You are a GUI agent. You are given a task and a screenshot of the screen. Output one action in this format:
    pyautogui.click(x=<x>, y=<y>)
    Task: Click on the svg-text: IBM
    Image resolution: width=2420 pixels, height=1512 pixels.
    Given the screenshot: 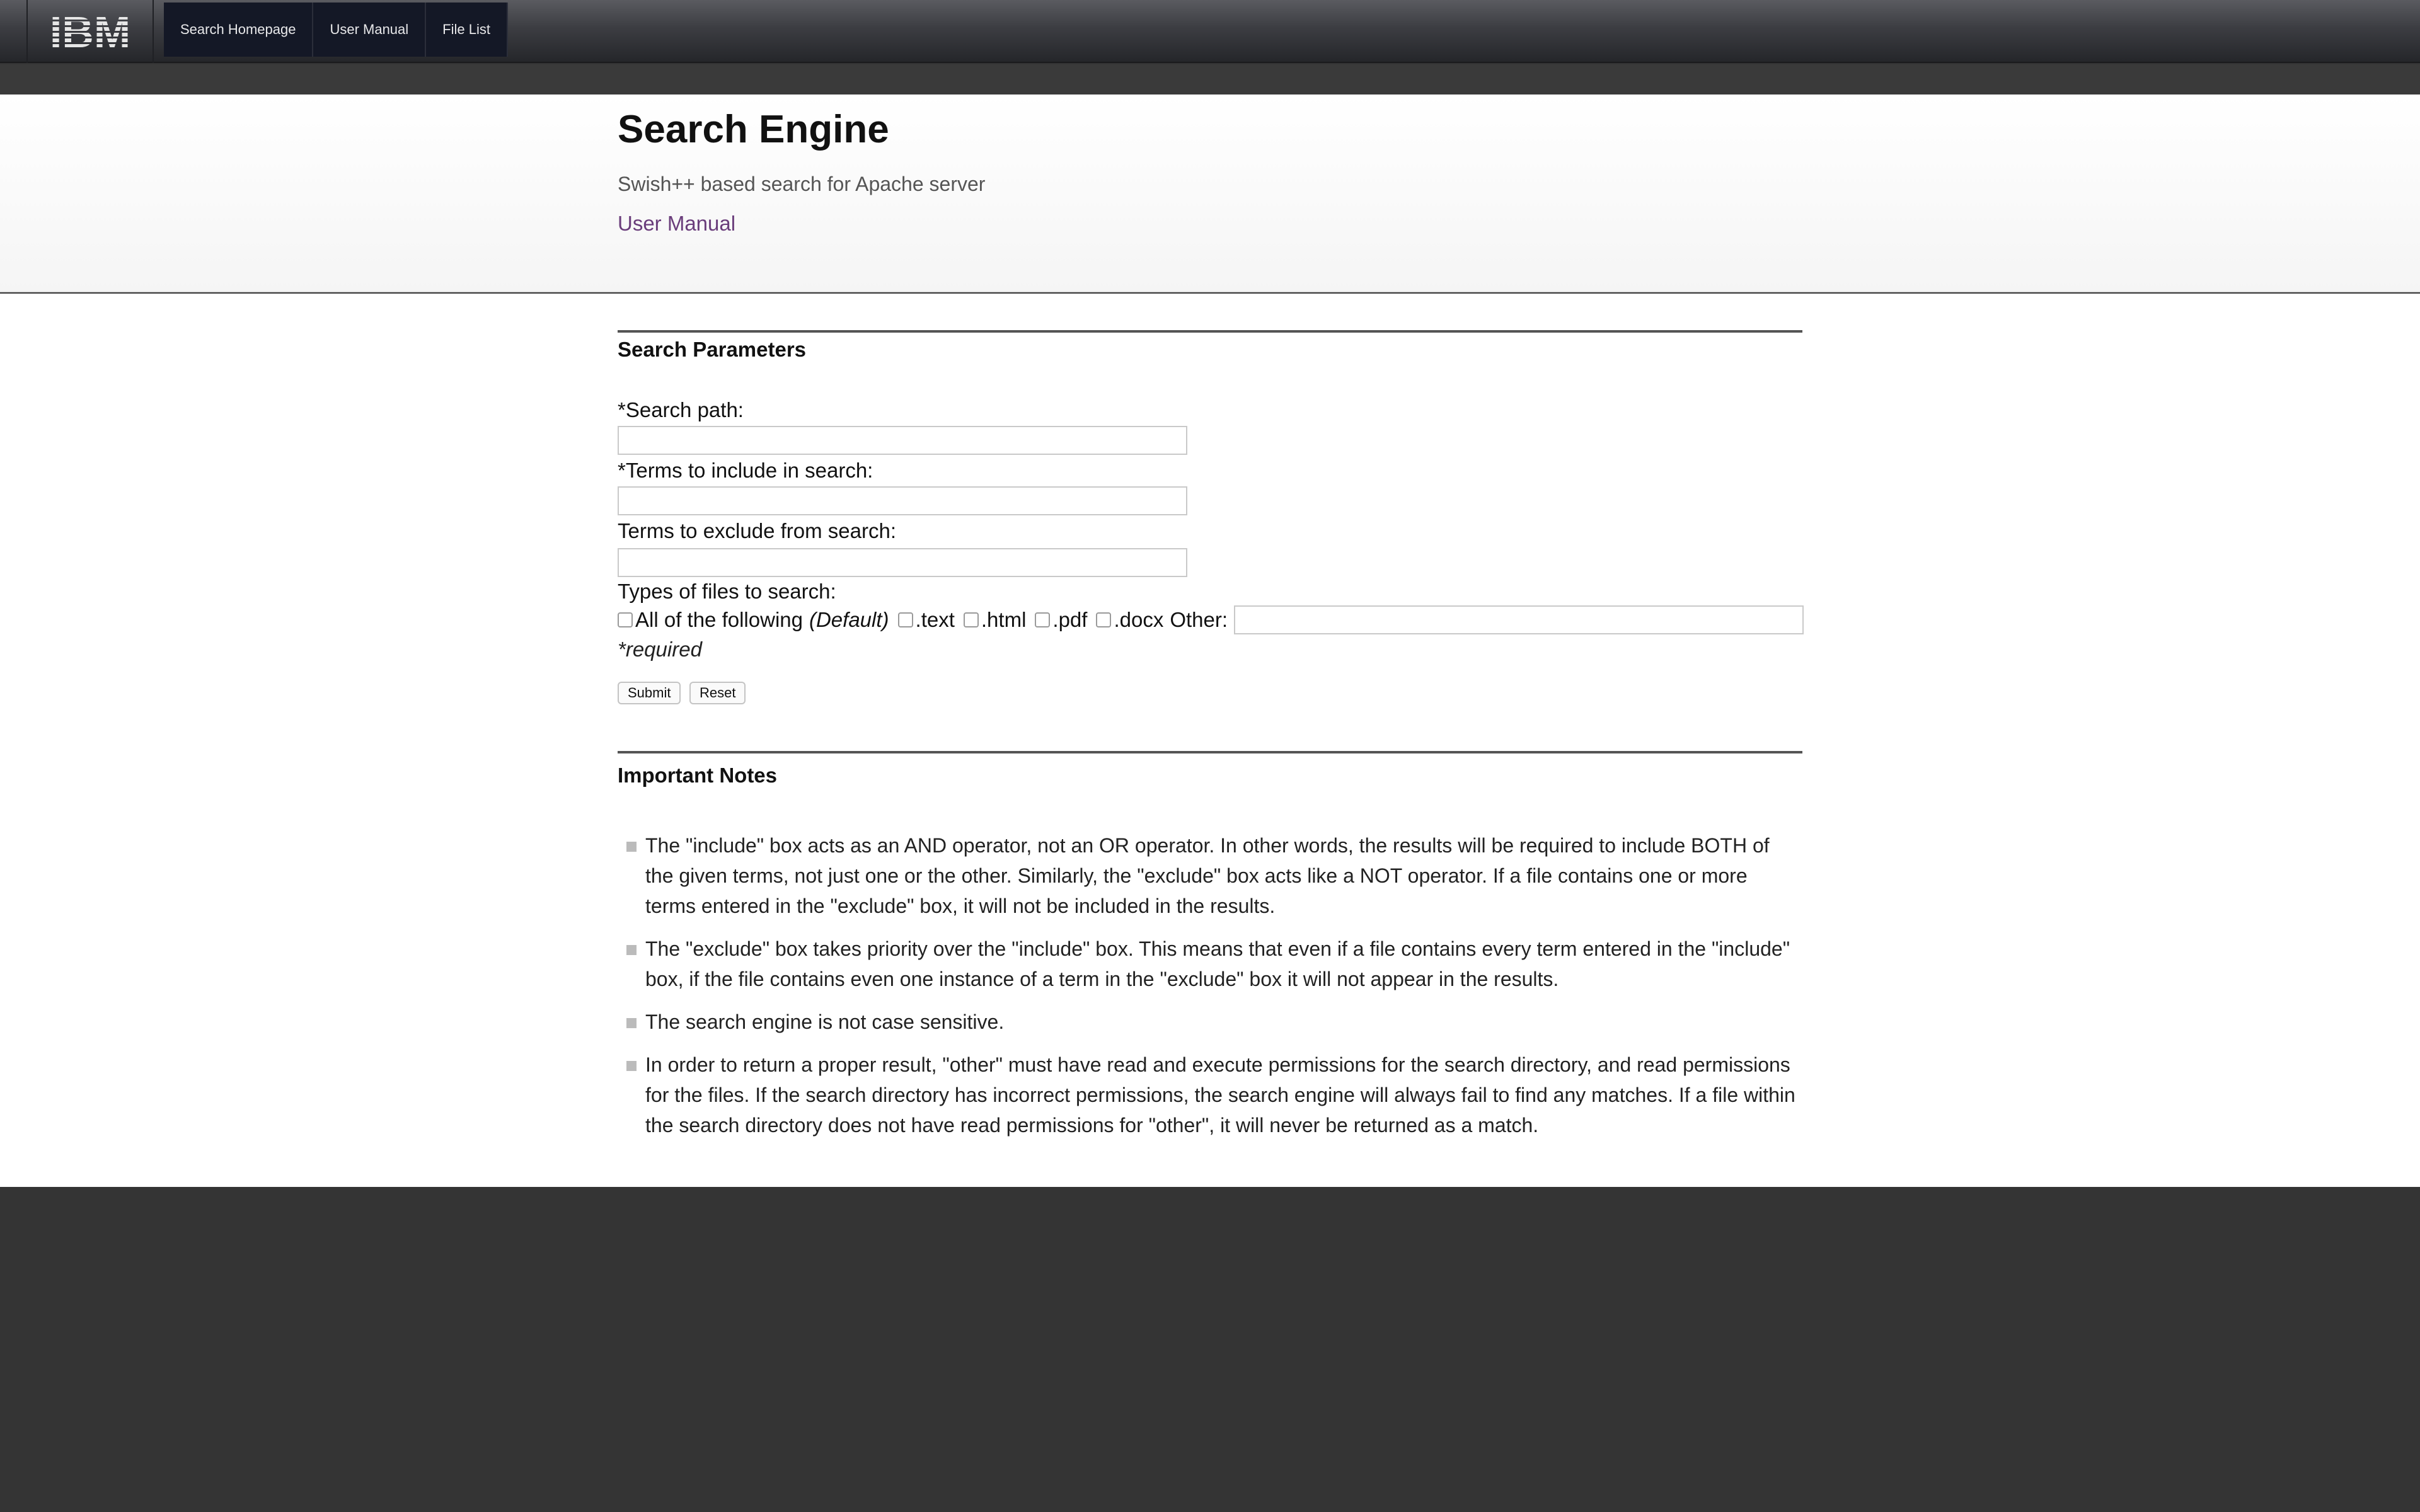 What is the action you would take?
    pyautogui.click(x=90, y=31)
    